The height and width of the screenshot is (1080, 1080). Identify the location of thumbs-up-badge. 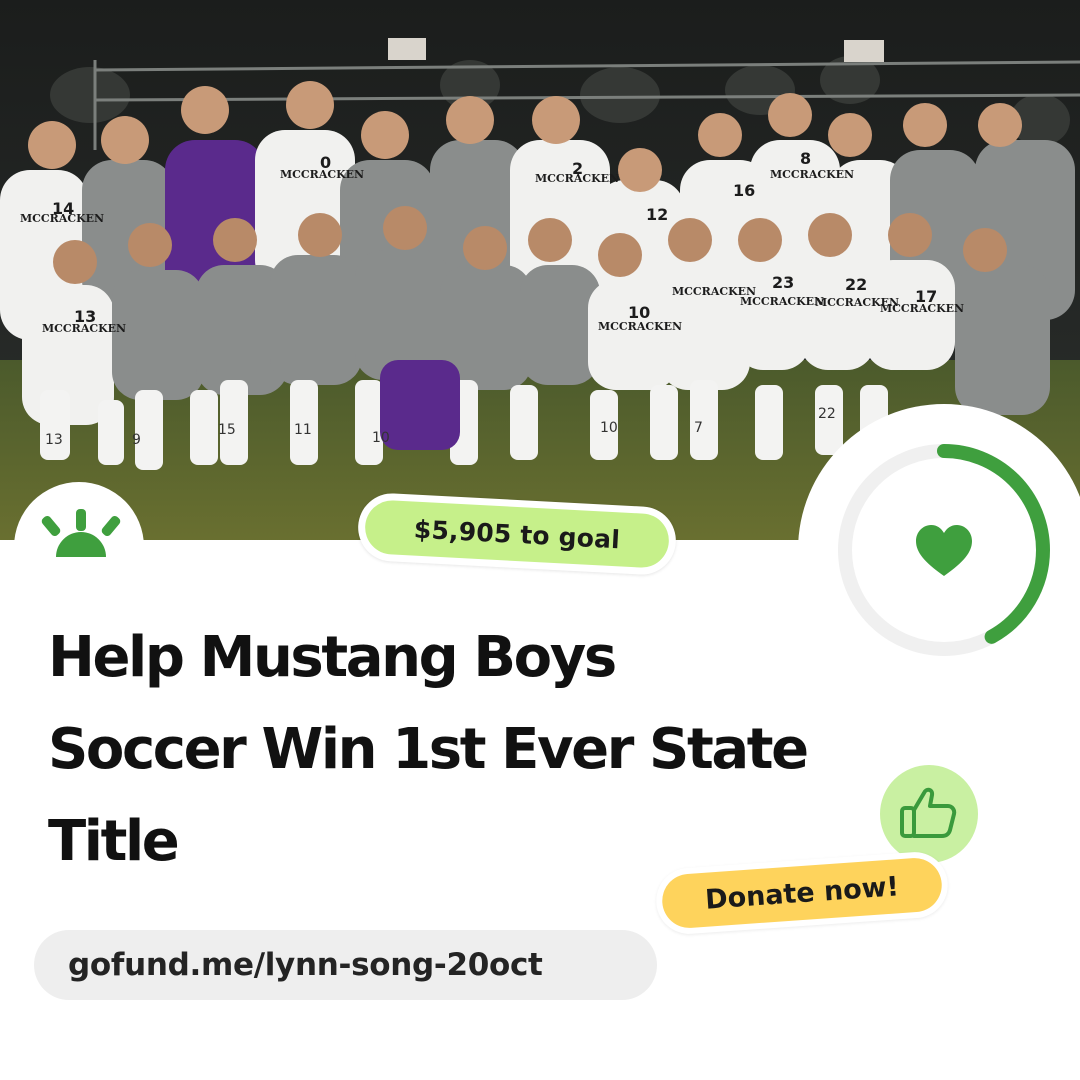
(929, 814).